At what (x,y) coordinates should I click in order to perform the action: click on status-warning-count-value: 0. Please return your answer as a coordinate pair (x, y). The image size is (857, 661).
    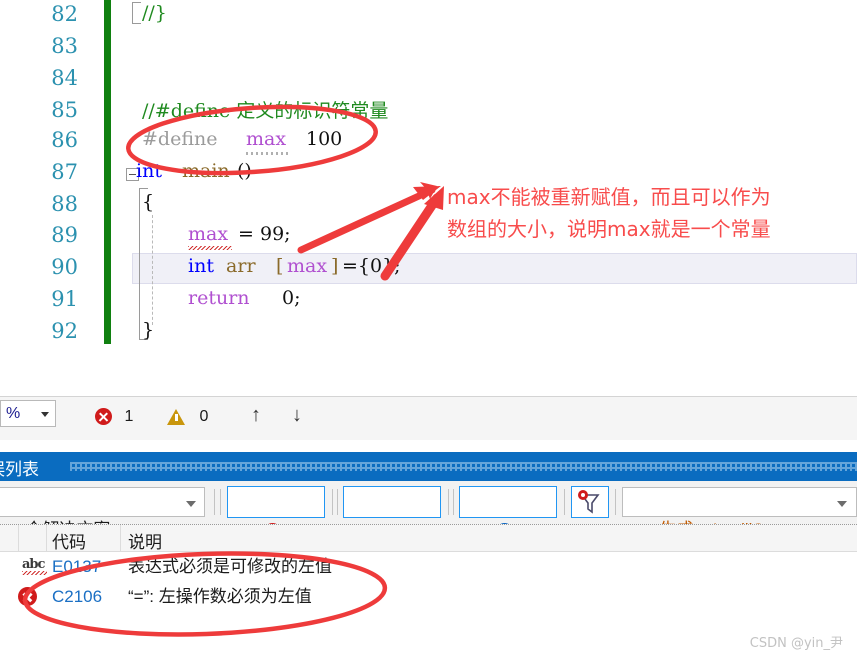
    Looking at the image, I should click on (204, 416).